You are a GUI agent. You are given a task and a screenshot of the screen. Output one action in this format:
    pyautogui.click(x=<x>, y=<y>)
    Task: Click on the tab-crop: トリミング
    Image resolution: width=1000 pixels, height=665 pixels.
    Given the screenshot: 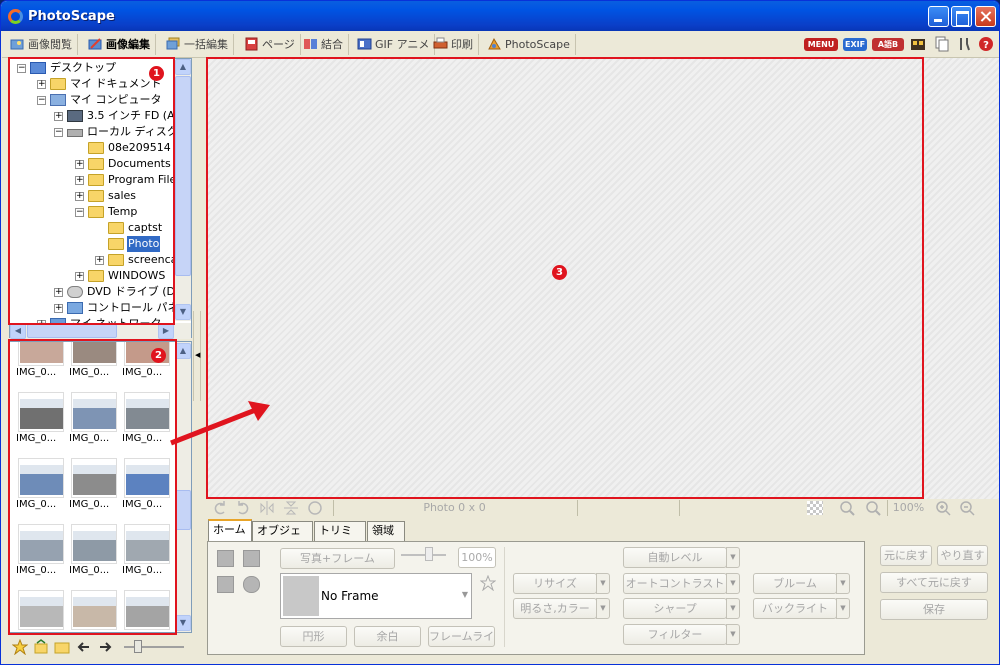 What is the action you would take?
    pyautogui.click(x=340, y=538)
    